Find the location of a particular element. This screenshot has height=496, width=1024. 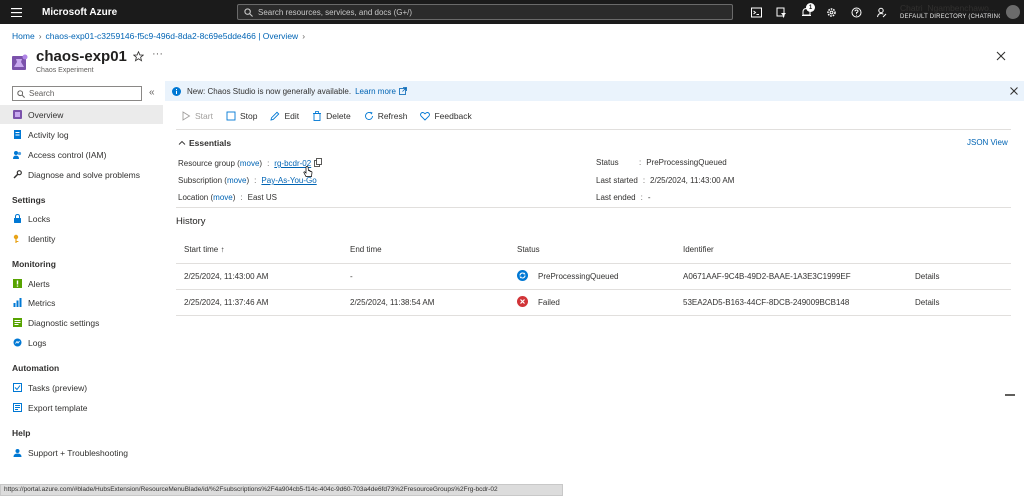

heart-icon is located at coordinates (425, 116).